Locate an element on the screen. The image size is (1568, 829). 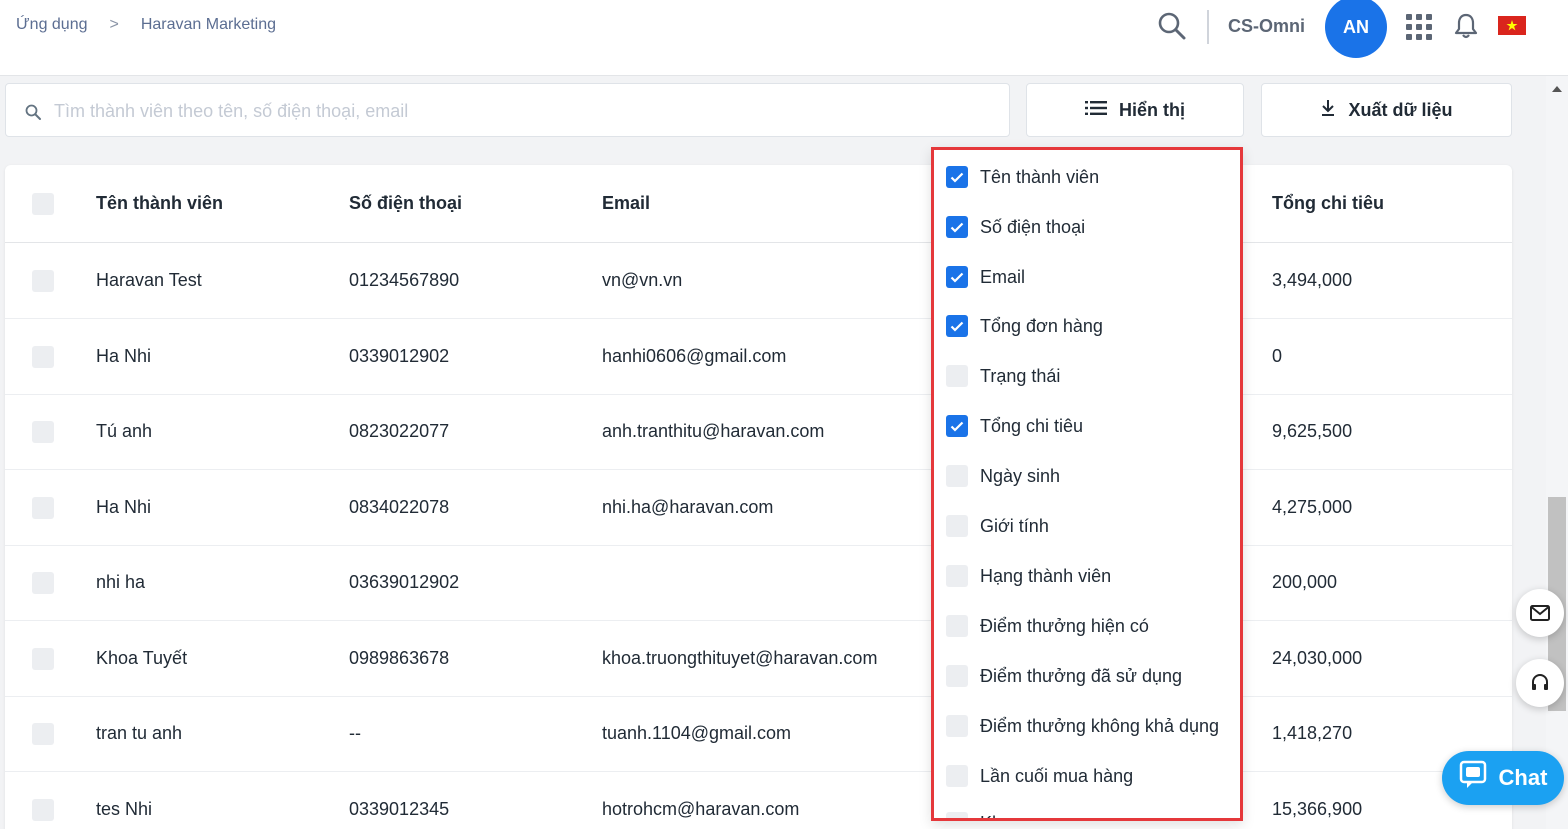
table-row: nhi ha 03639012902 200,000 is located at coordinates (758, 583).